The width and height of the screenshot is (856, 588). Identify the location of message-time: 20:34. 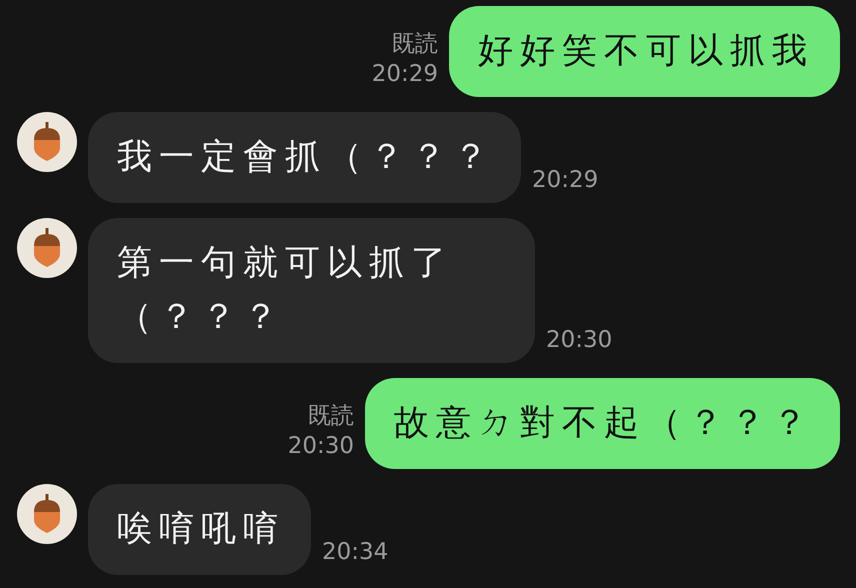
(355, 552).